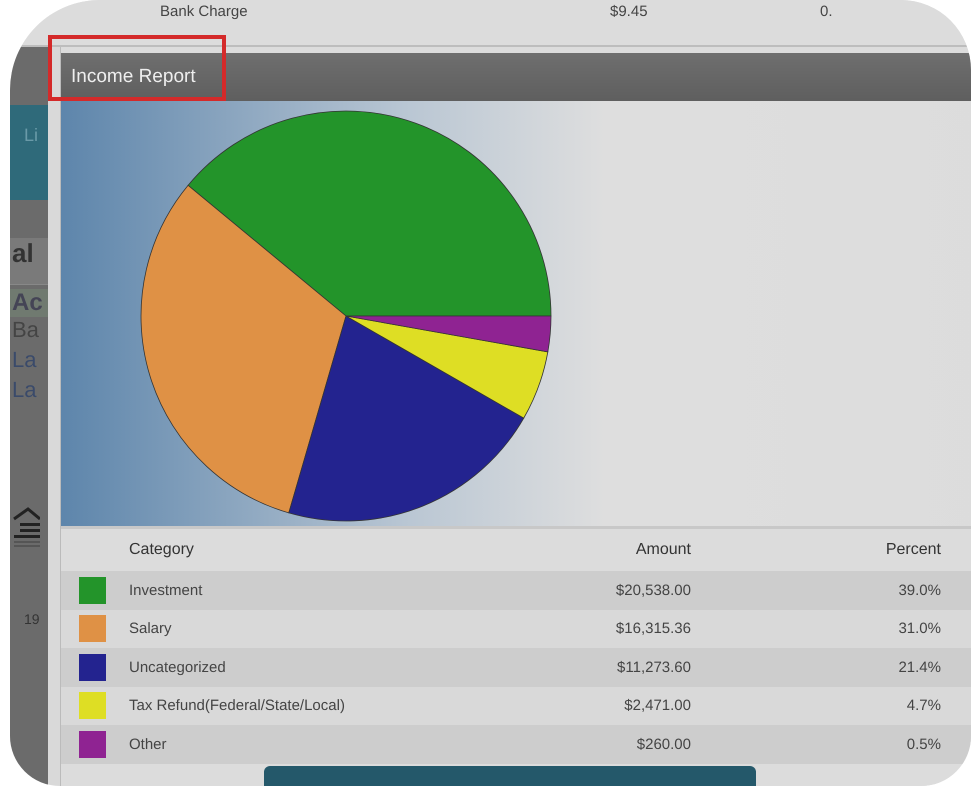  What do you see at coordinates (919, 629) in the screenshot?
I see `table-cell-text: 31.0%` at bounding box center [919, 629].